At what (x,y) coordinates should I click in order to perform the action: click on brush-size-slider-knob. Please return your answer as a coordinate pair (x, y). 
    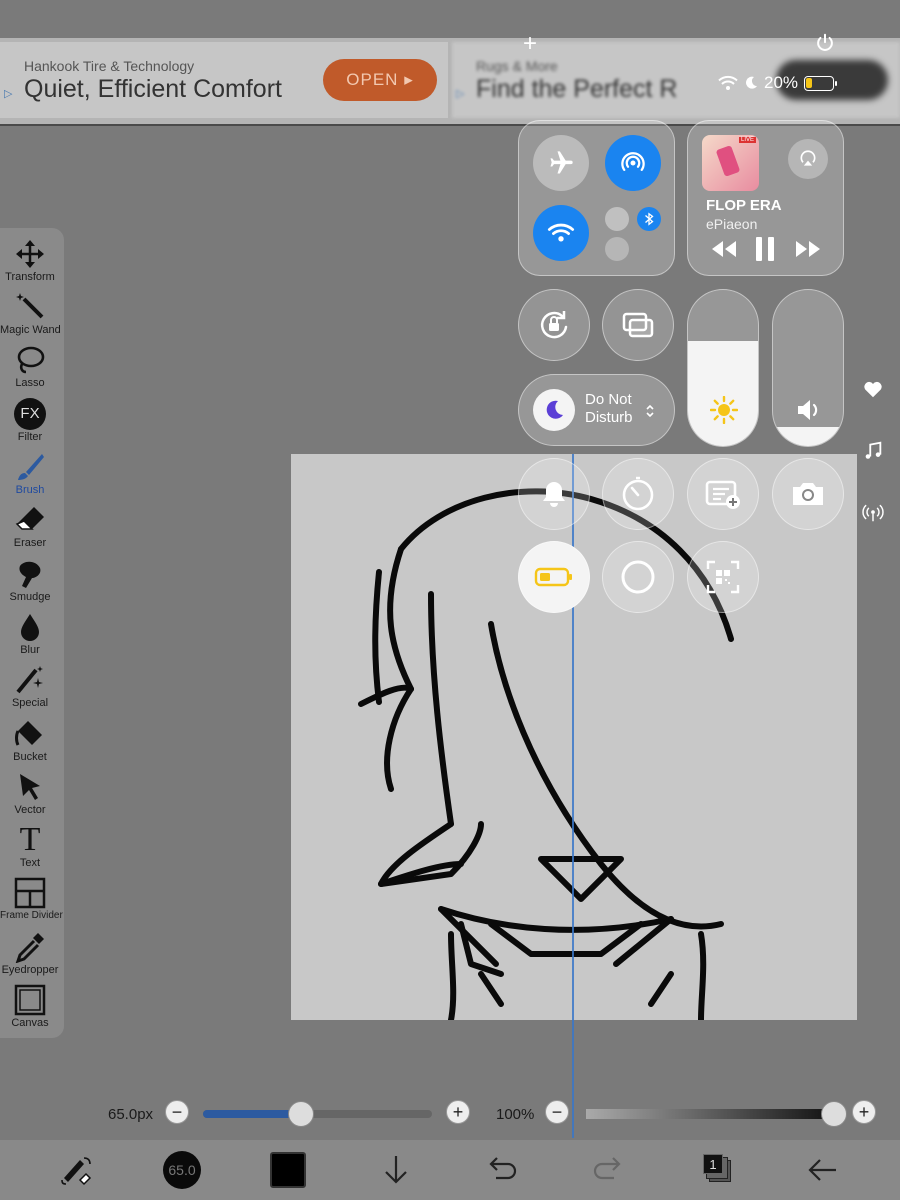
    Looking at the image, I should click on (301, 1114).